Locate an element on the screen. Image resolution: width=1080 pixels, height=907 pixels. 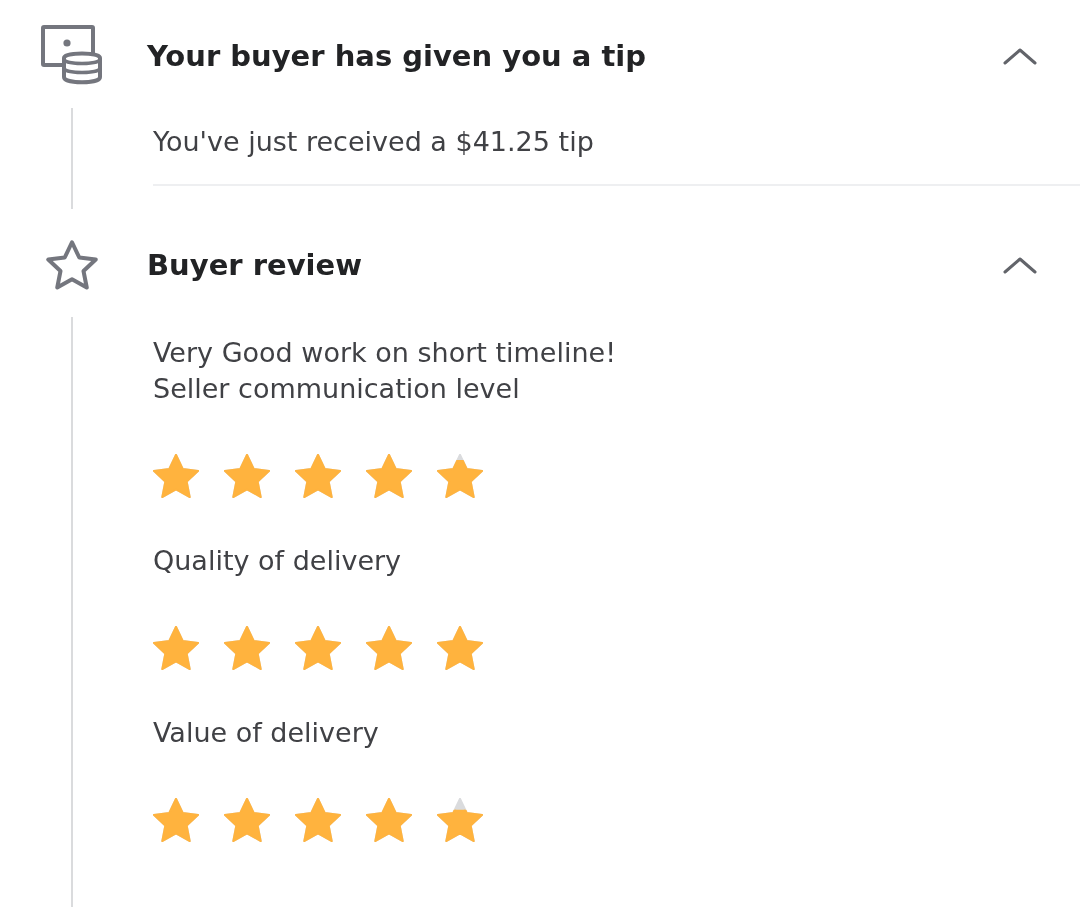
review-comment: Very Good work on short timeline! is located at coordinates (385, 353).